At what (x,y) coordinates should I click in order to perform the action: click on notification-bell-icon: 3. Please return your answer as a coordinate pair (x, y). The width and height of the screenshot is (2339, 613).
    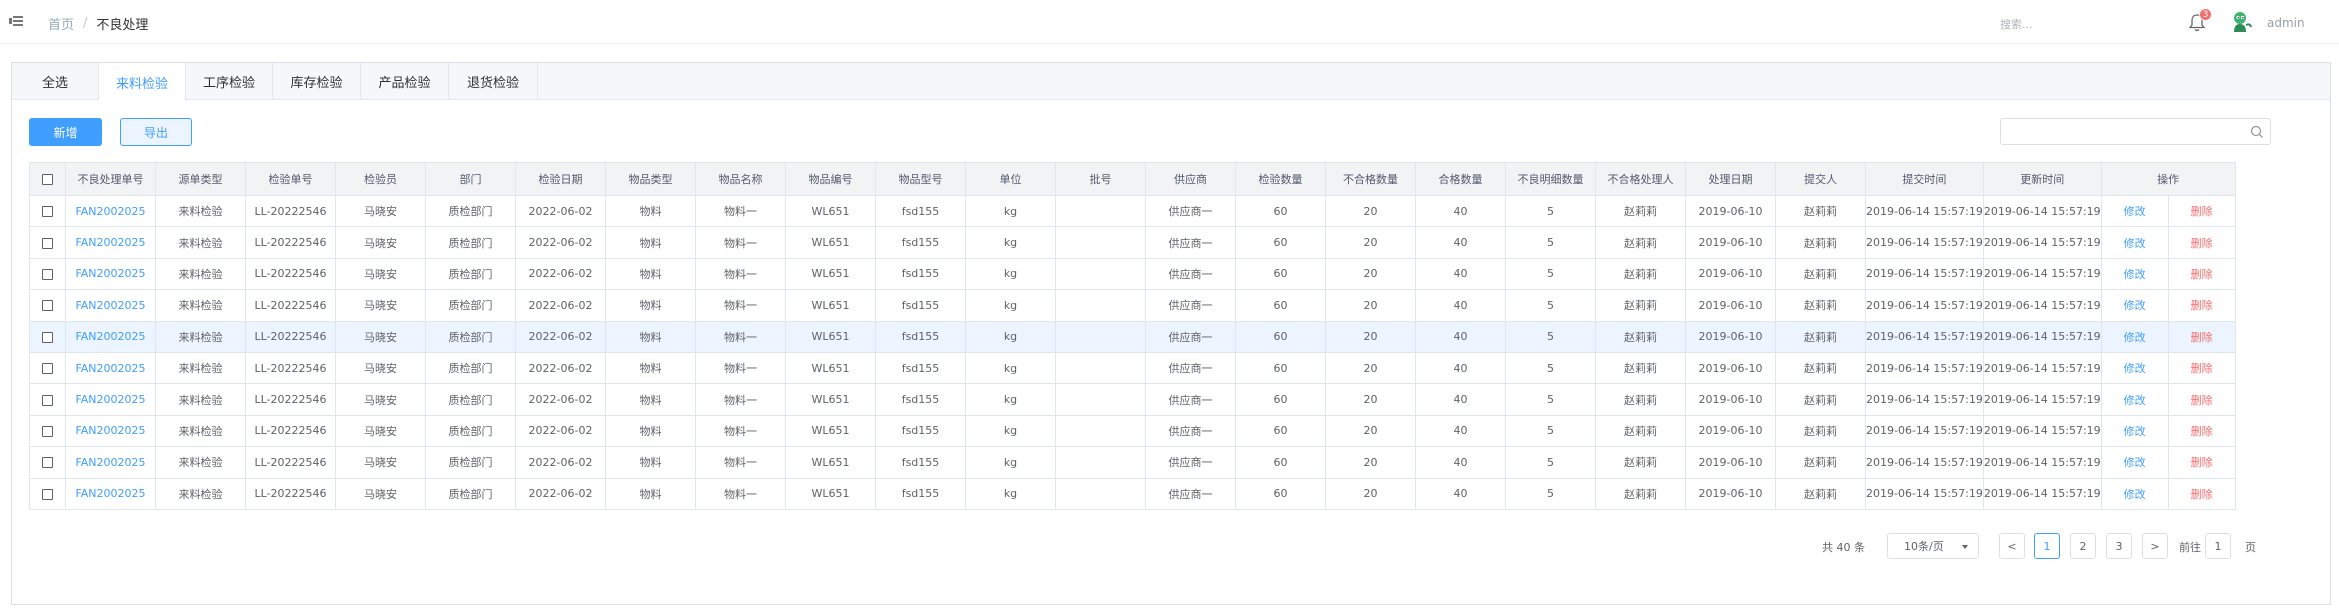
    Looking at the image, I should click on (2200, 20).